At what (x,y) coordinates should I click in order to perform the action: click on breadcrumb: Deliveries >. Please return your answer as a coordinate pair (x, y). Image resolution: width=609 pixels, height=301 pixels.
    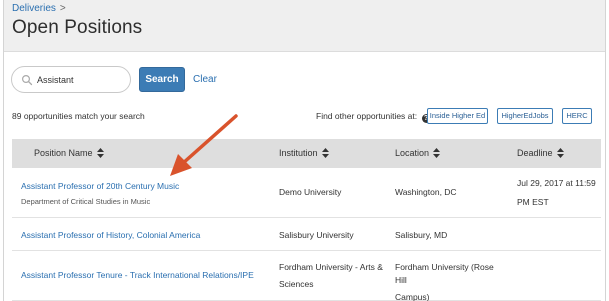
    Looking at the image, I should click on (39, 8).